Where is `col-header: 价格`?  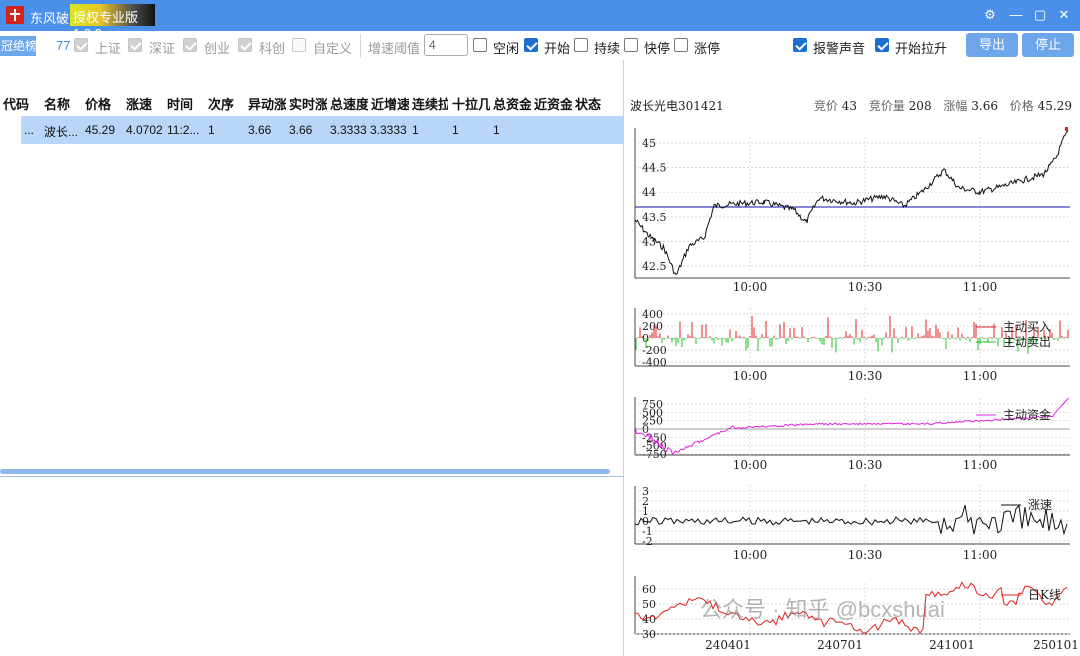 col-header: 价格 is located at coordinates (104, 103).